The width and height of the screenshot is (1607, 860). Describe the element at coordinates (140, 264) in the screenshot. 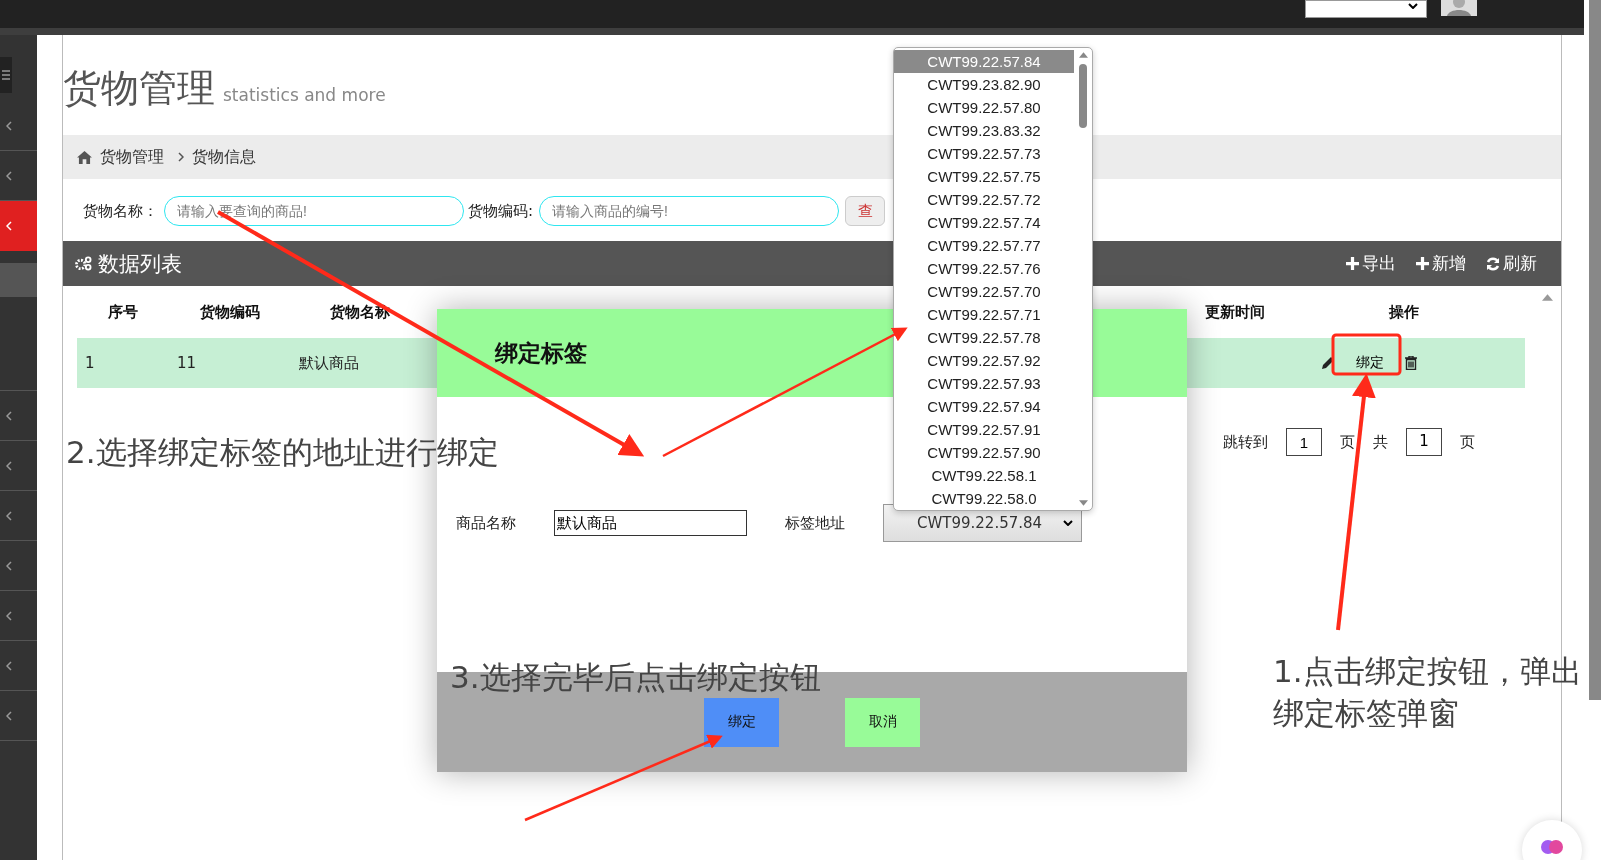

I see `panel-title: 数据列表` at that location.